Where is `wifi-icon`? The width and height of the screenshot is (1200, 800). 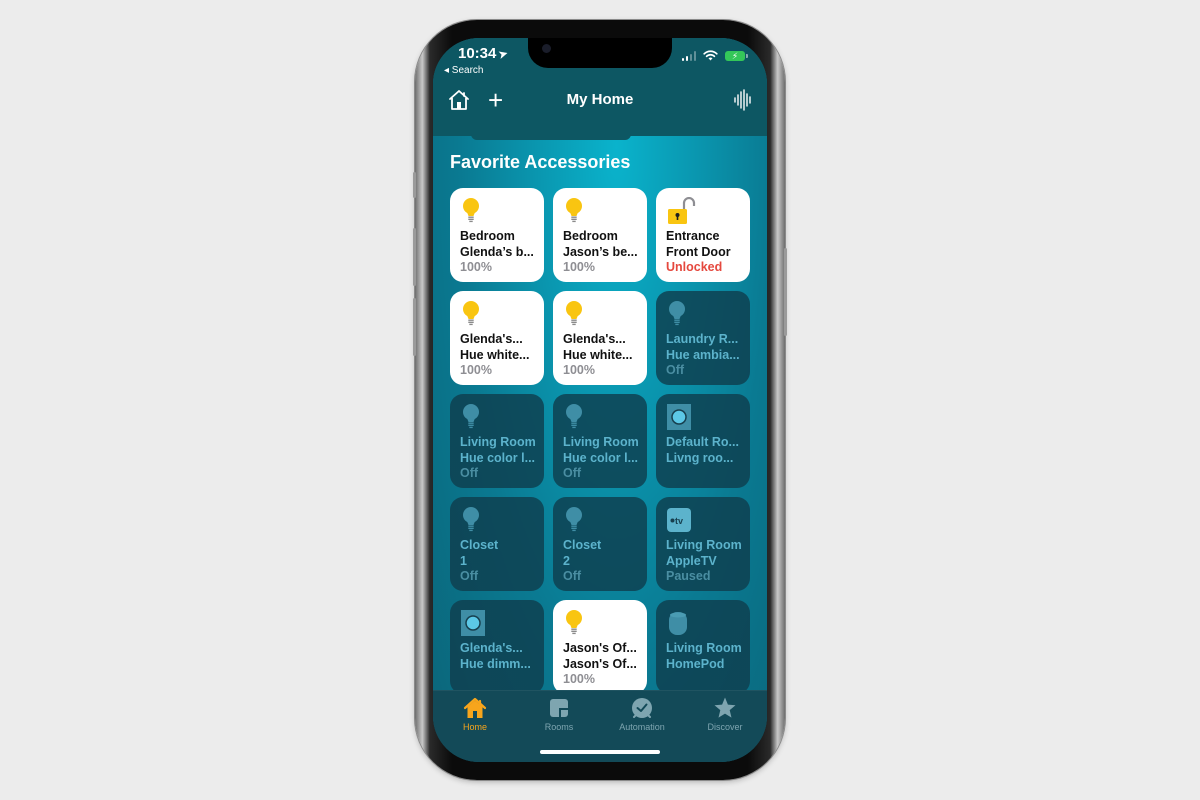
wifi-icon is located at coordinates (710, 55).